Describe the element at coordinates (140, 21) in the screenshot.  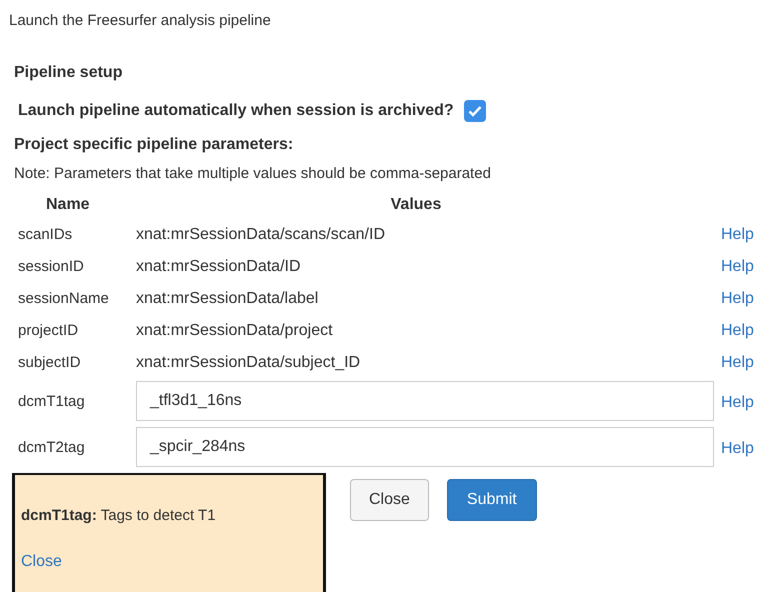
I see `page-title: Launch the Freesurfer analysis pipeline` at that location.